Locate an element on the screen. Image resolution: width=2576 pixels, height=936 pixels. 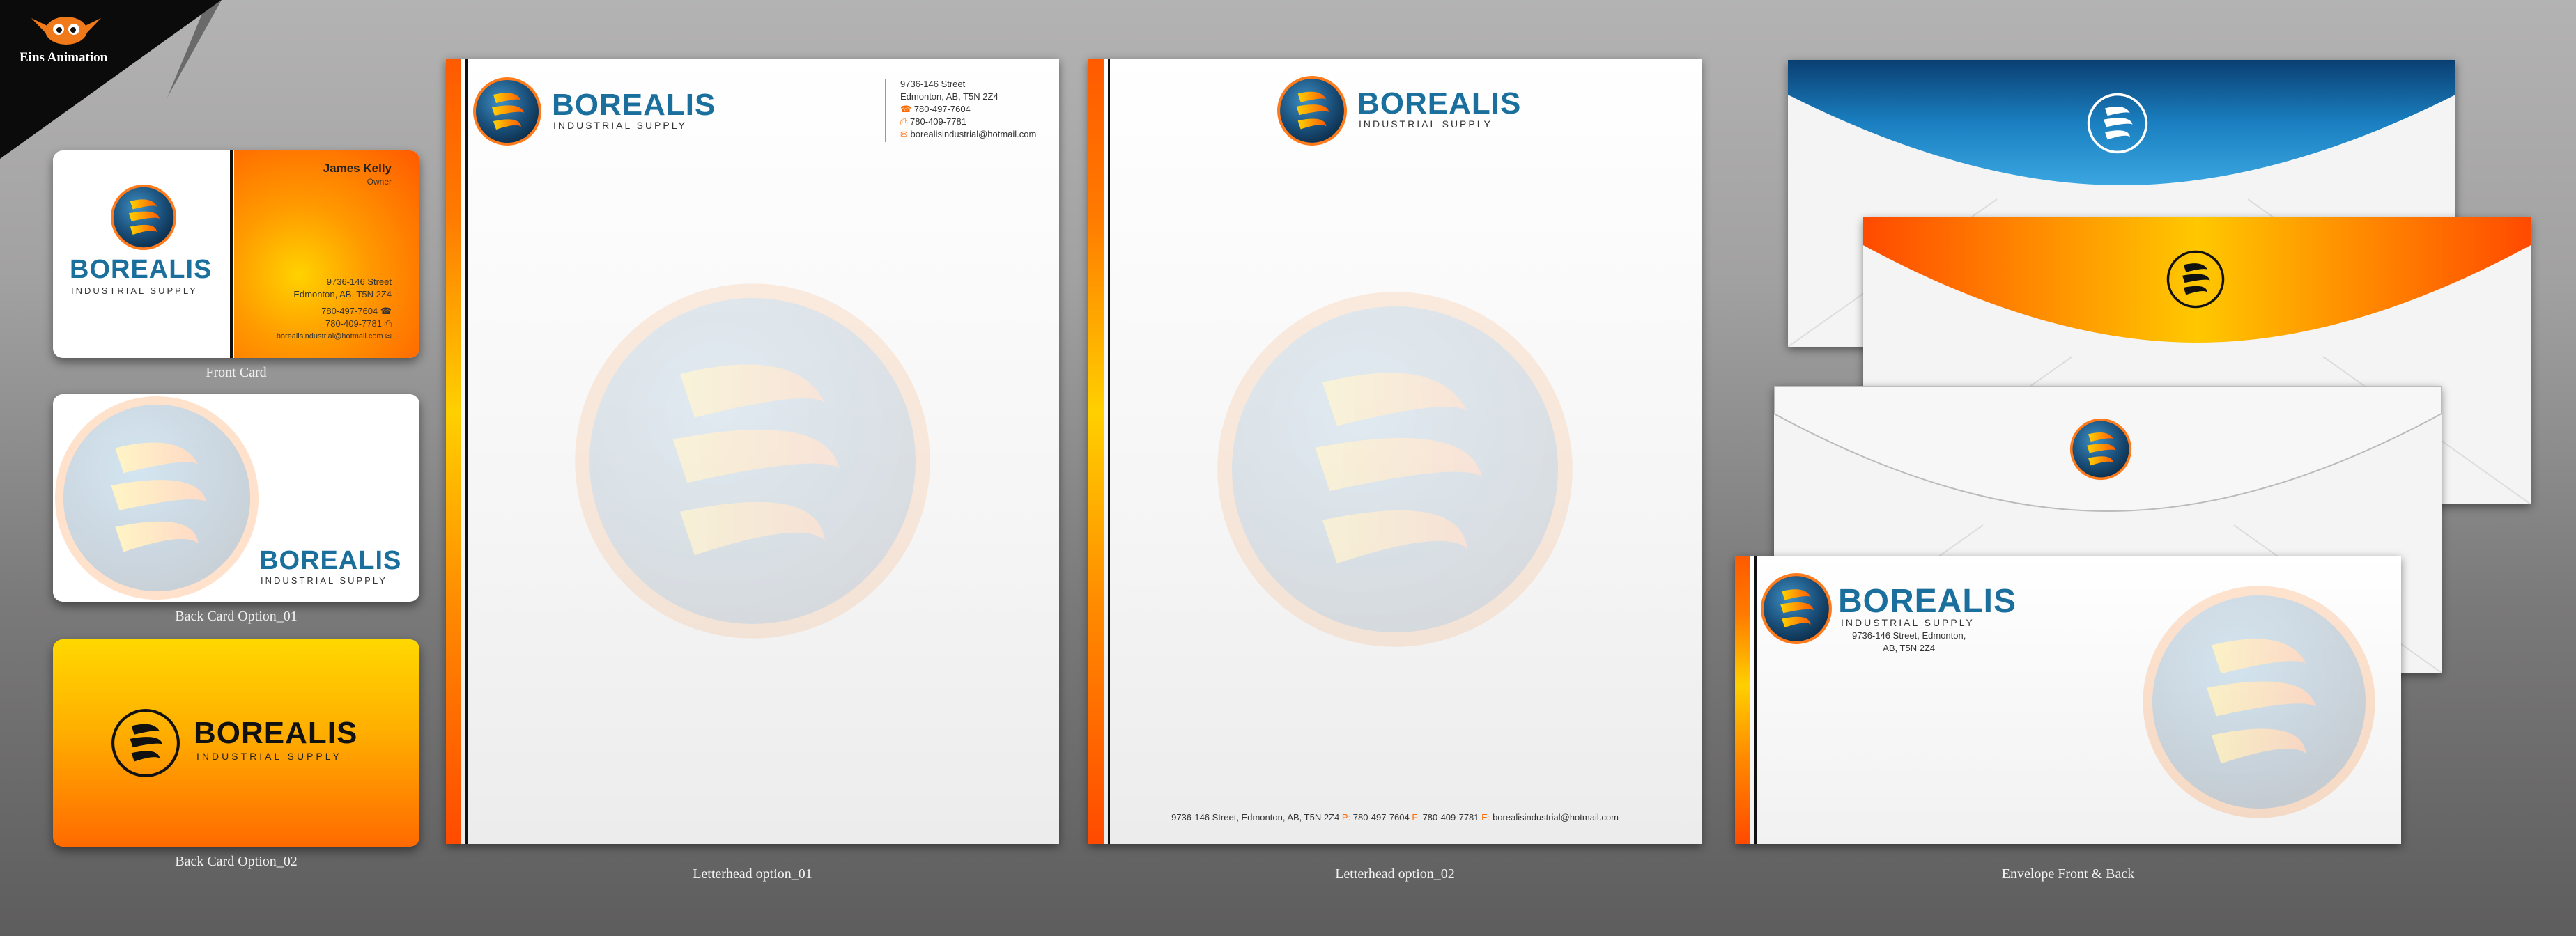
letterhead-01-brand: BOREALIS is located at coordinates (634, 105).